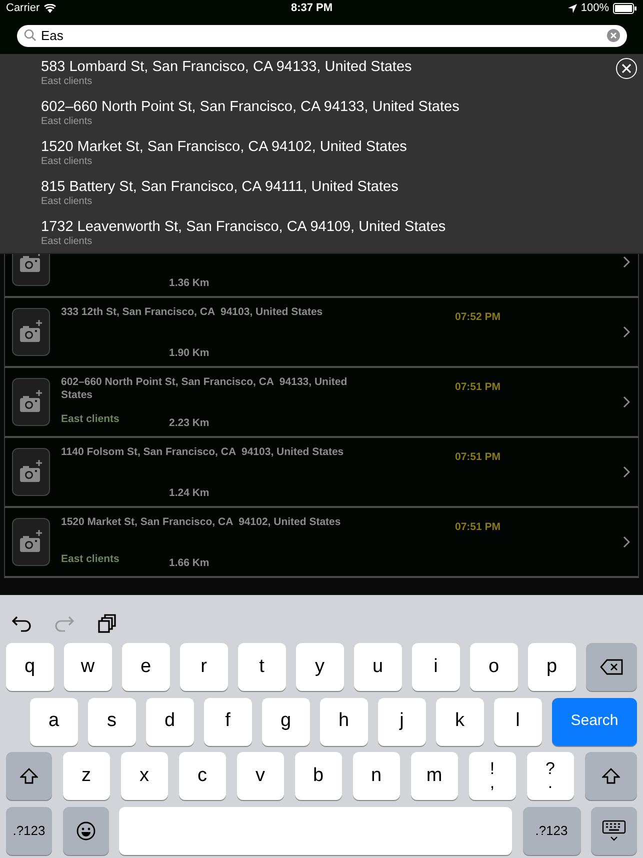  I want to click on key: l, so click(518, 722).